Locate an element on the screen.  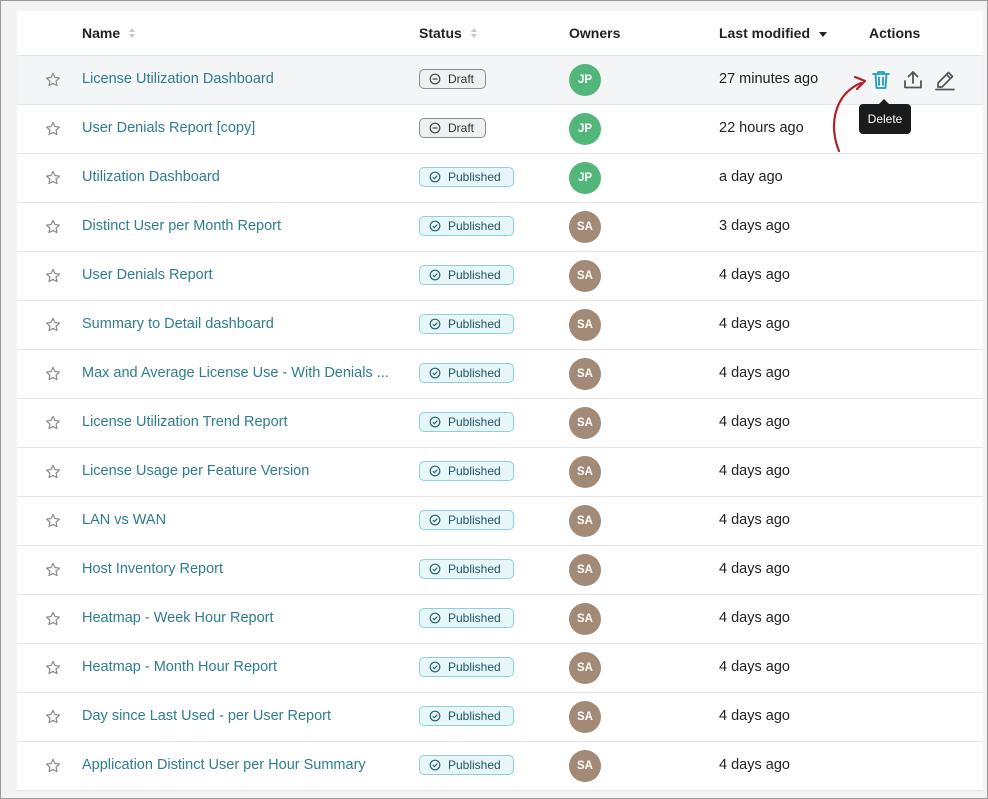
last-modified-text: 22 hours ago is located at coordinates (761, 128).